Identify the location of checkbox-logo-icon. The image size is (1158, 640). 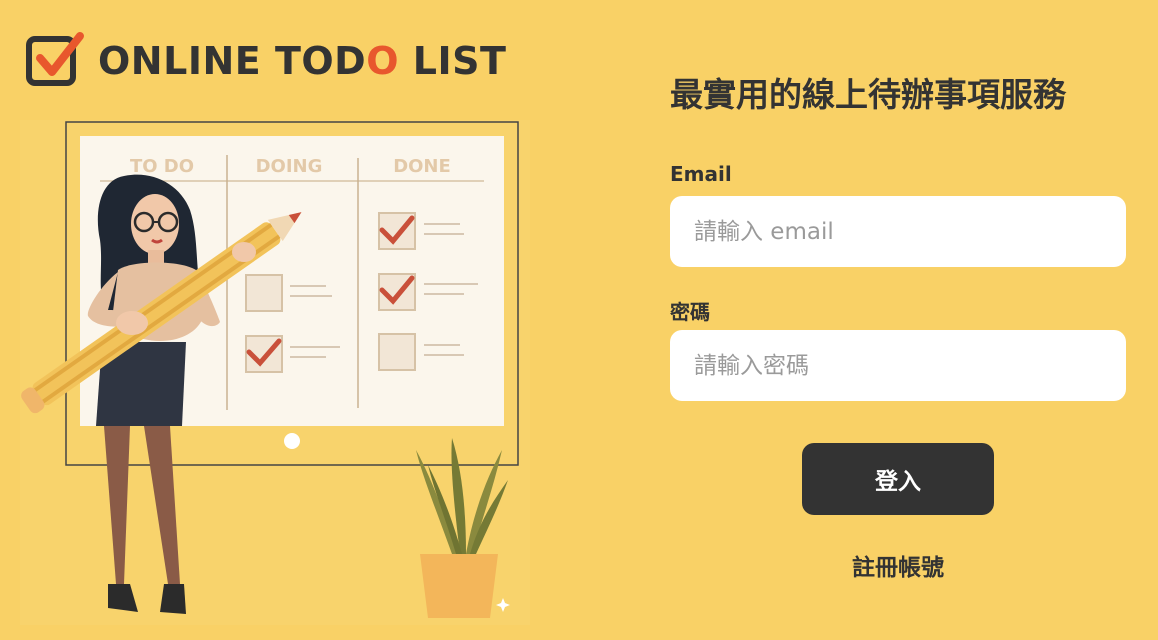
(55, 59).